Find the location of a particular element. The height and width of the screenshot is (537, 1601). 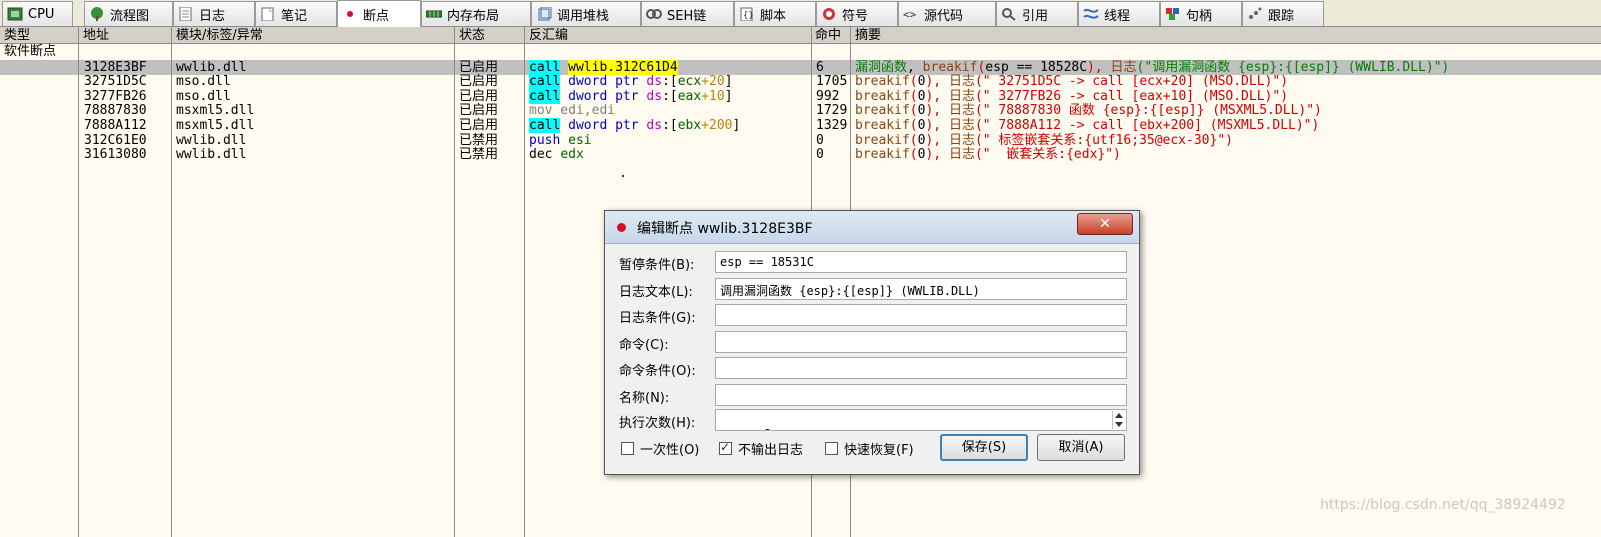

cell-address: 312C61E0 is located at coordinates (115, 140).